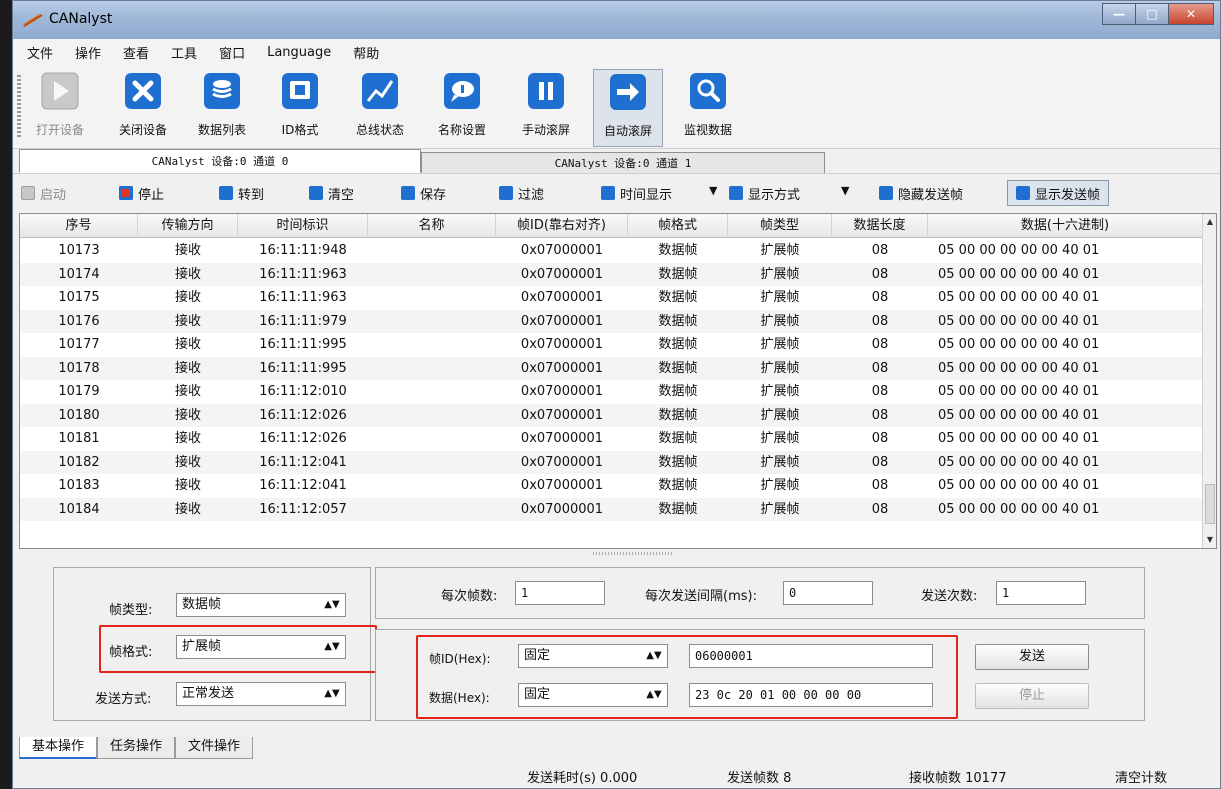  What do you see at coordinates (1041, 593) in the screenshot?
I see `send-count-input: 1` at bounding box center [1041, 593].